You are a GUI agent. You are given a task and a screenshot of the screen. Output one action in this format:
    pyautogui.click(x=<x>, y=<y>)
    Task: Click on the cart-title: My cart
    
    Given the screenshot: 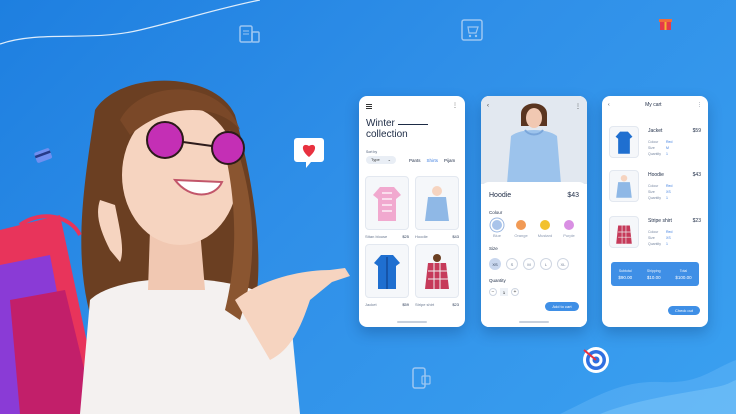 What is the action you would take?
    pyautogui.click(x=653, y=105)
    